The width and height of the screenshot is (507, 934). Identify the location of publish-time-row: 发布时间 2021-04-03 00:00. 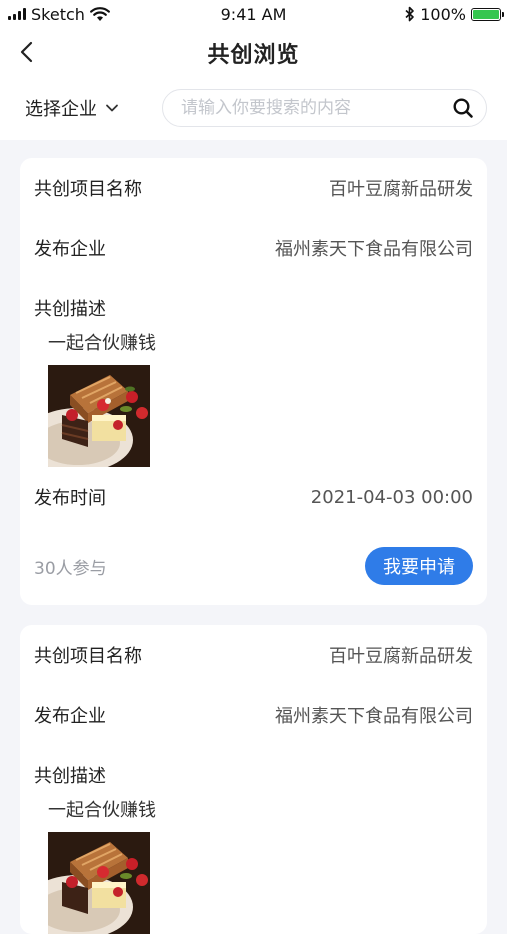
(253, 497).